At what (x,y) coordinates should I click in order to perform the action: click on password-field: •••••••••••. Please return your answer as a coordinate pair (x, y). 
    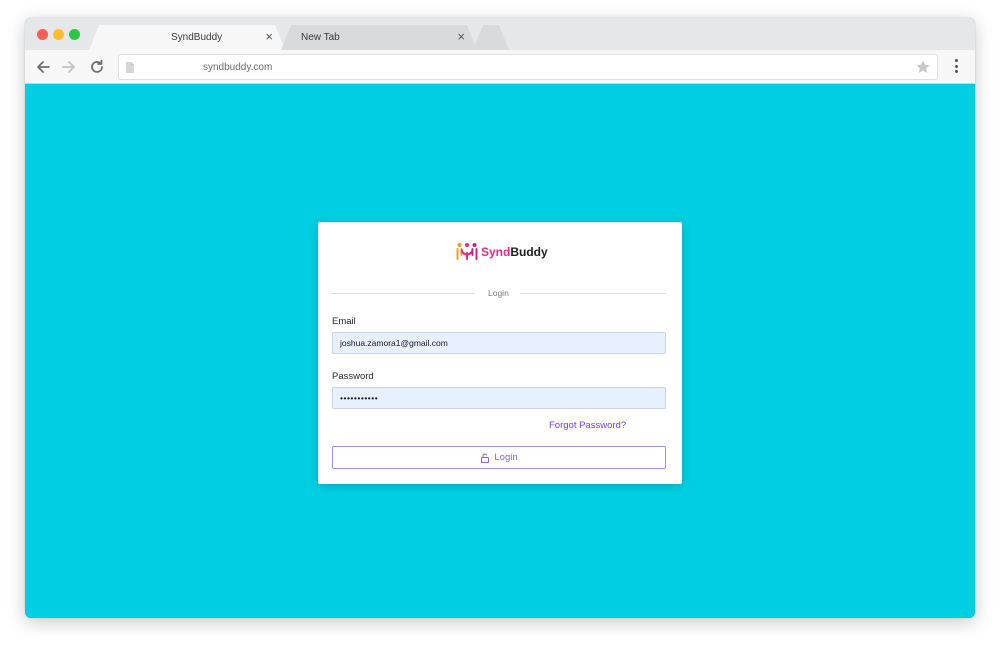
    Looking at the image, I should click on (499, 398).